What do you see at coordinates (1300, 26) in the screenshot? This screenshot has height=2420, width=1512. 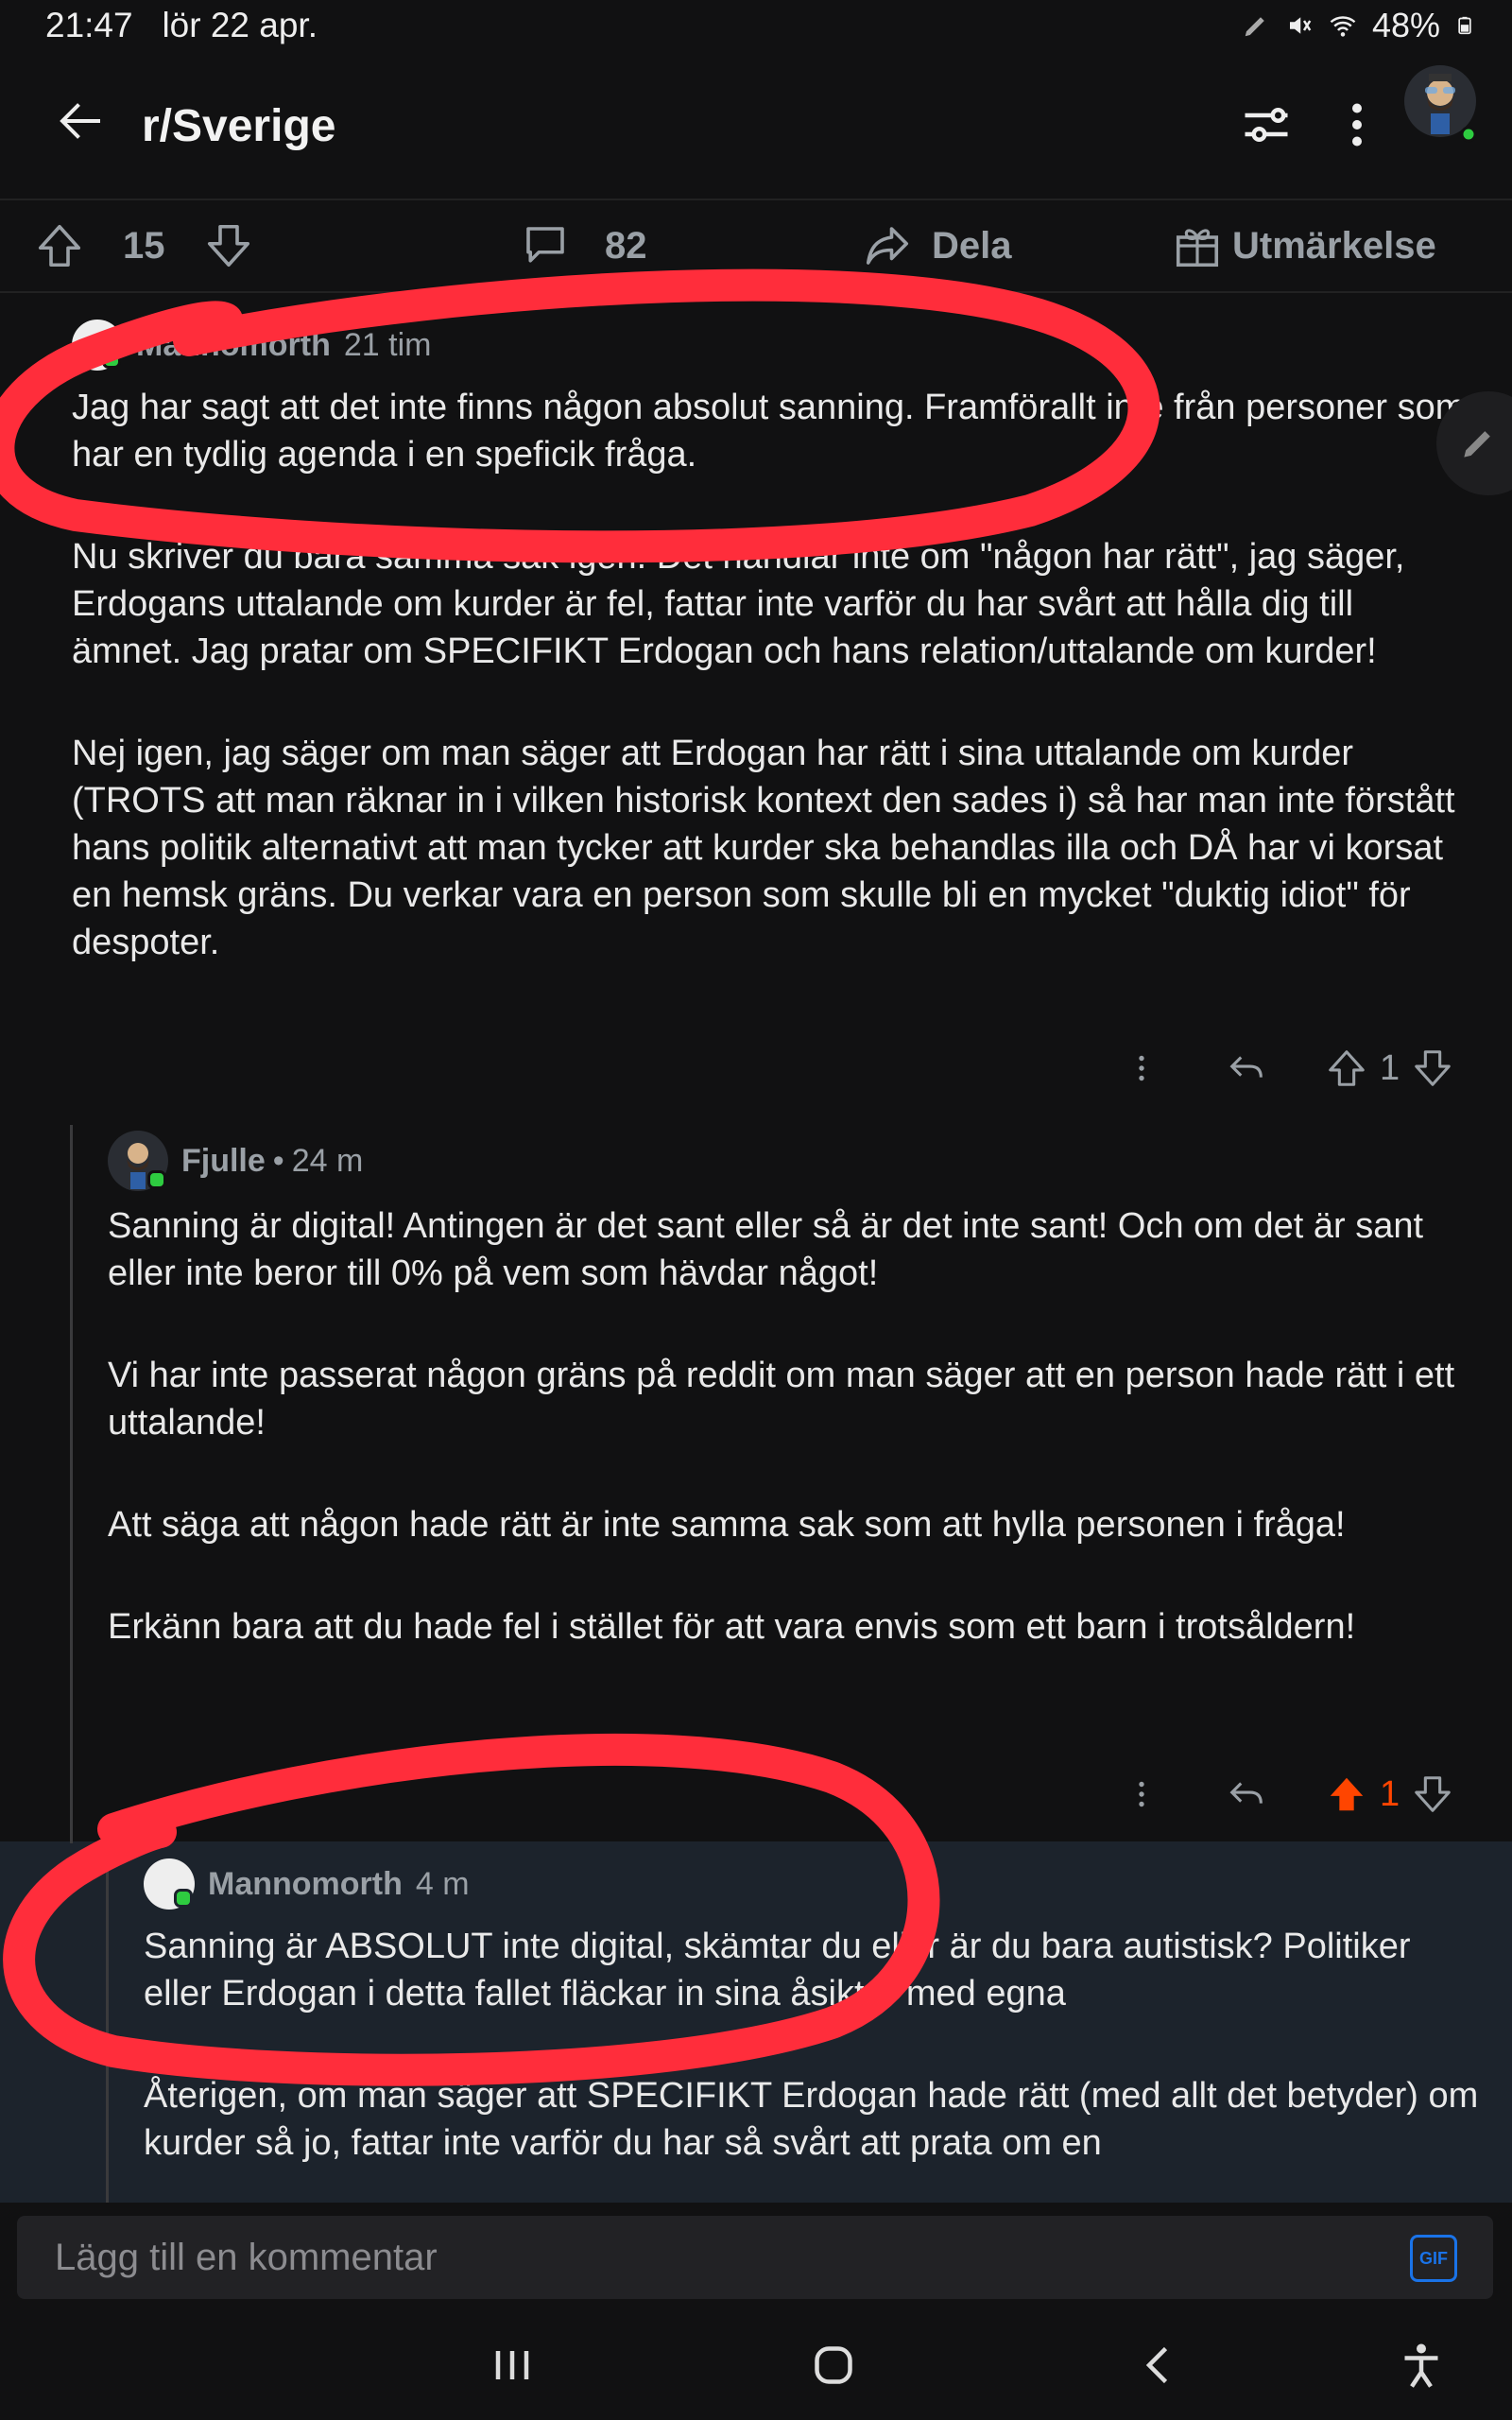 I see `mute-icon` at bounding box center [1300, 26].